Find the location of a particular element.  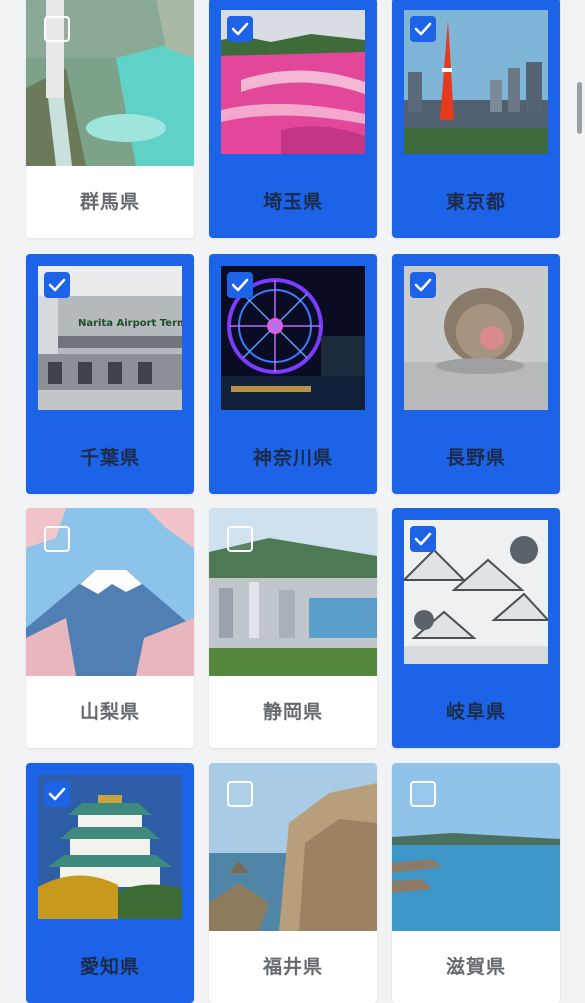

prefecture-label: 福井県 is located at coordinates (292, 966).